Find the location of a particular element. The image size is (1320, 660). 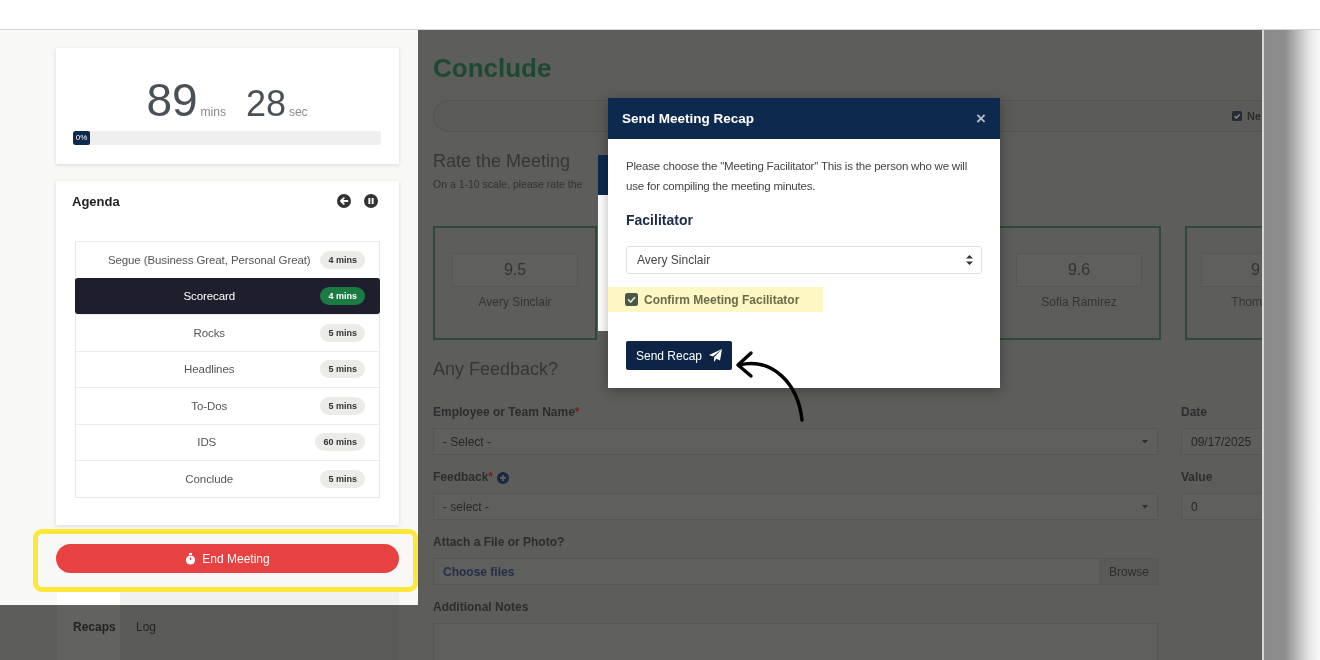

agenda-item: IDS 60 mins is located at coordinates (227, 441).